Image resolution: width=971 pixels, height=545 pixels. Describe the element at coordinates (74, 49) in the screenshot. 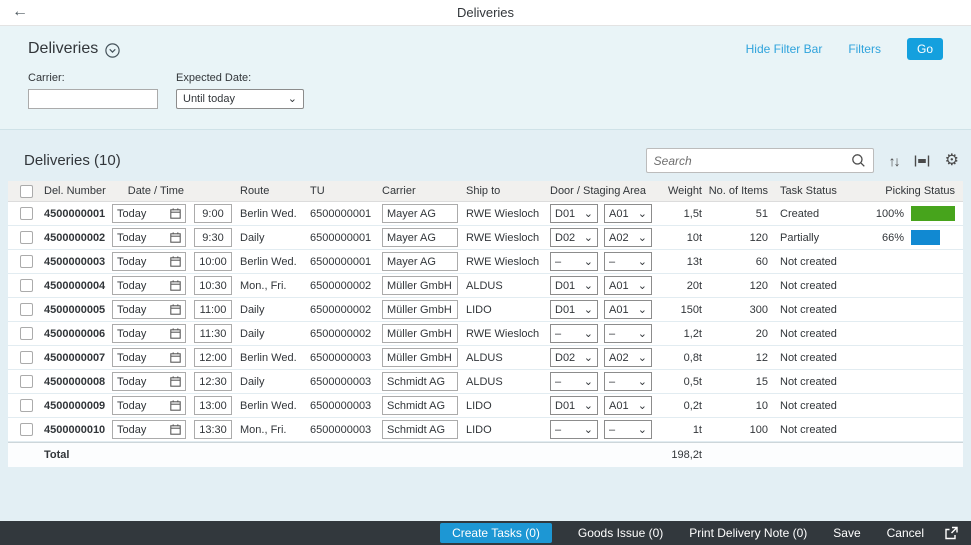

I see `variant-selector: Deliveries` at that location.